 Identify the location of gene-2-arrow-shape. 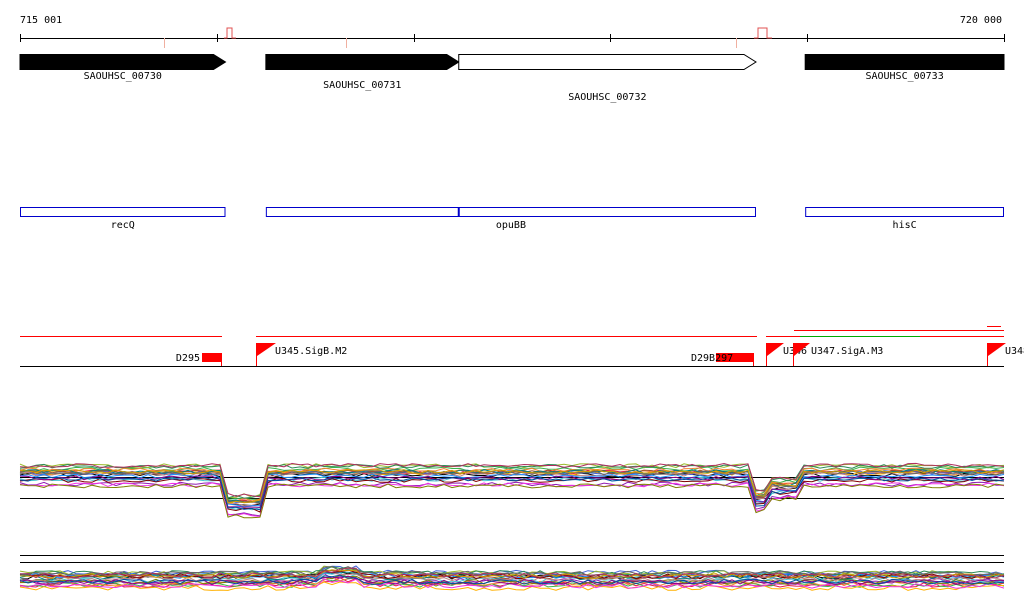
(607, 62).